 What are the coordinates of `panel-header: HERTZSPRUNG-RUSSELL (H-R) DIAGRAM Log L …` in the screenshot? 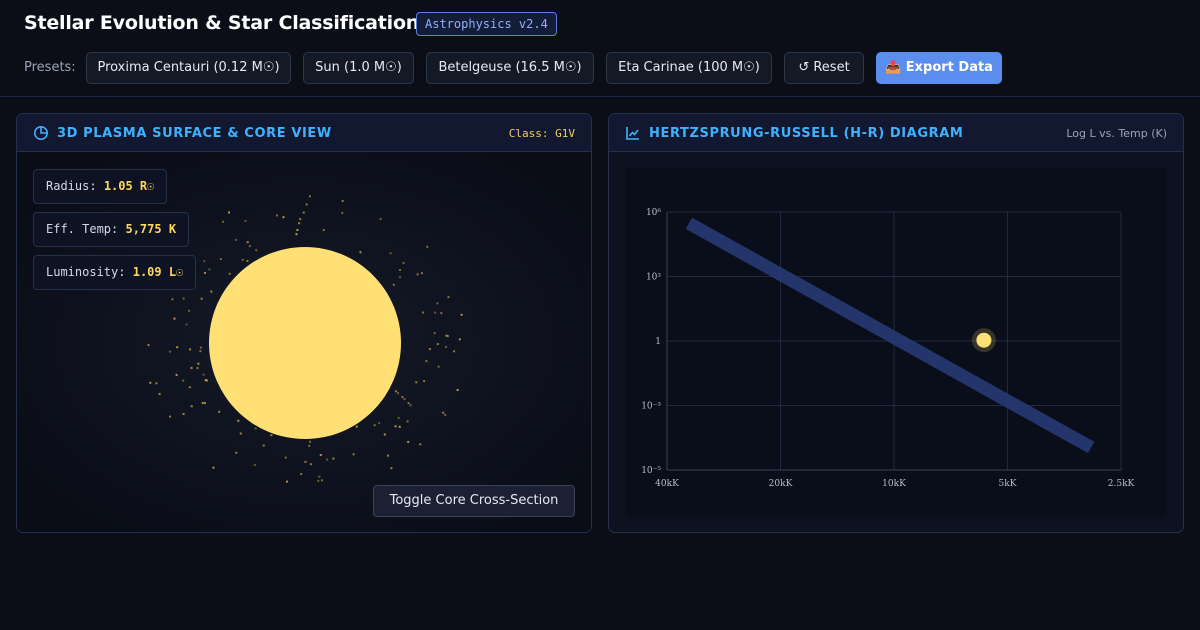 It's located at (896, 133).